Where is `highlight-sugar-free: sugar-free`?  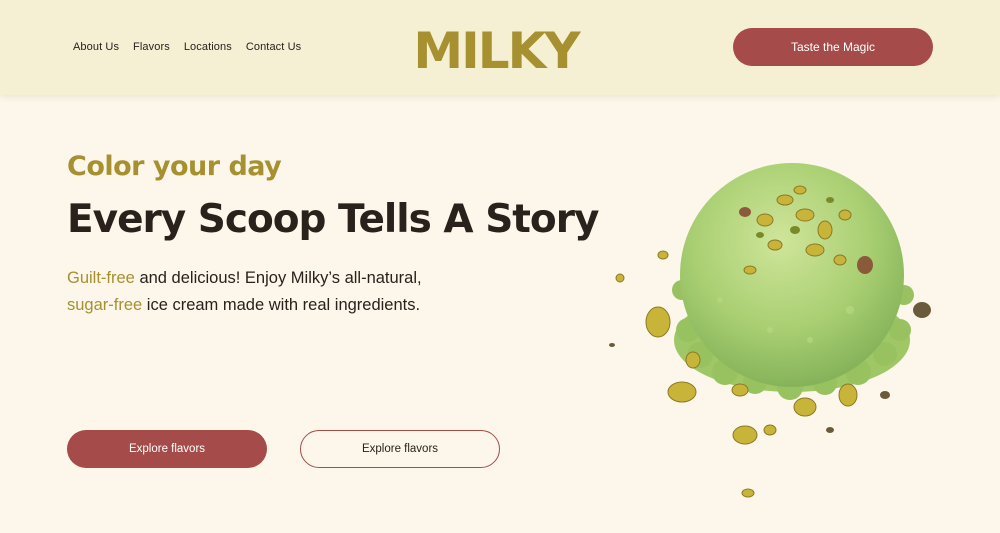
highlight-sugar-free: sugar-free is located at coordinates (105, 305).